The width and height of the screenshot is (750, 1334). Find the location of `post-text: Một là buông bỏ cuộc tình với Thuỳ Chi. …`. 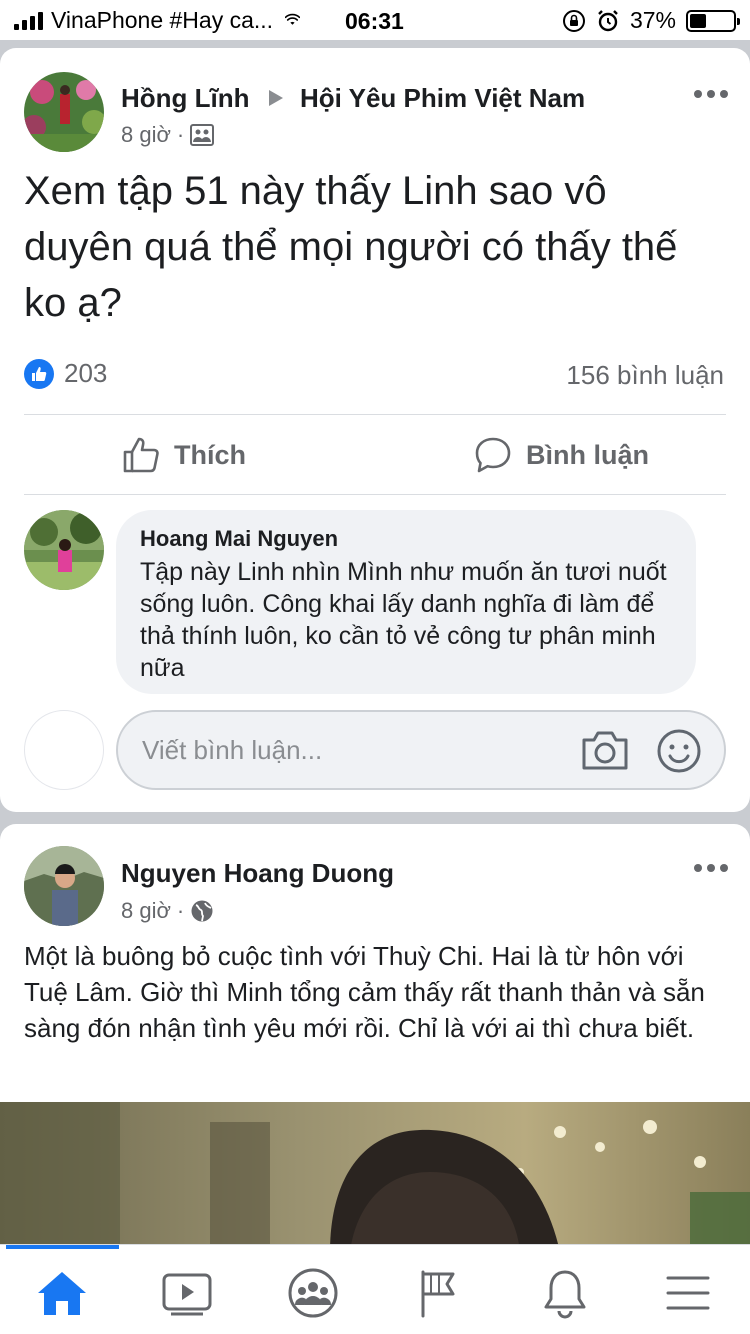

post-text: Một là buông bỏ cuộc tình với Thuỳ Chi. … is located at coordinates (364, 992).